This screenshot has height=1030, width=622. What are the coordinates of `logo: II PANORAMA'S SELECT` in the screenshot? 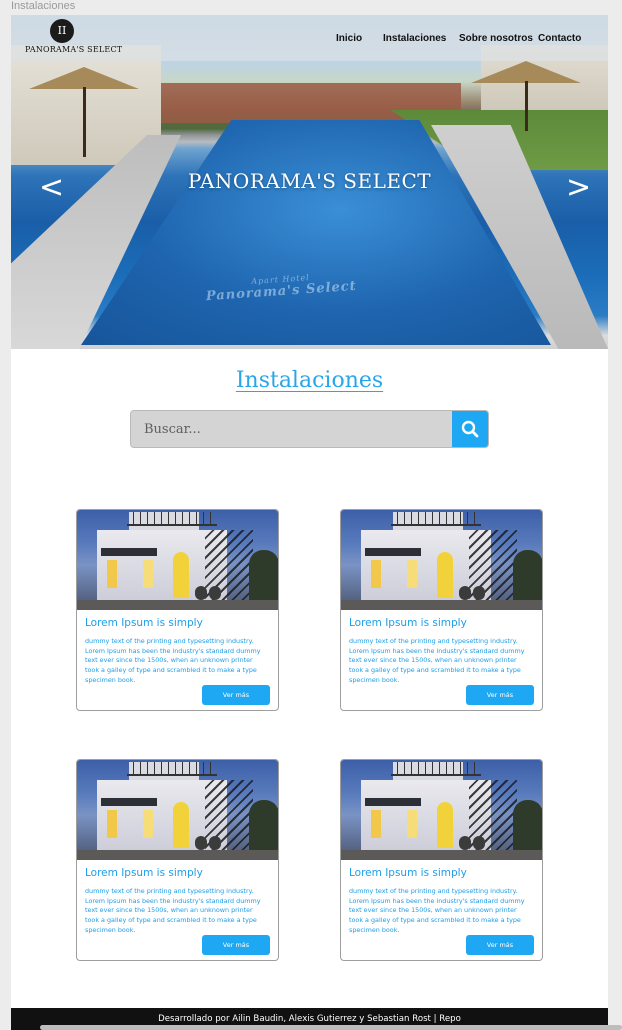 It's located at (74, 39).